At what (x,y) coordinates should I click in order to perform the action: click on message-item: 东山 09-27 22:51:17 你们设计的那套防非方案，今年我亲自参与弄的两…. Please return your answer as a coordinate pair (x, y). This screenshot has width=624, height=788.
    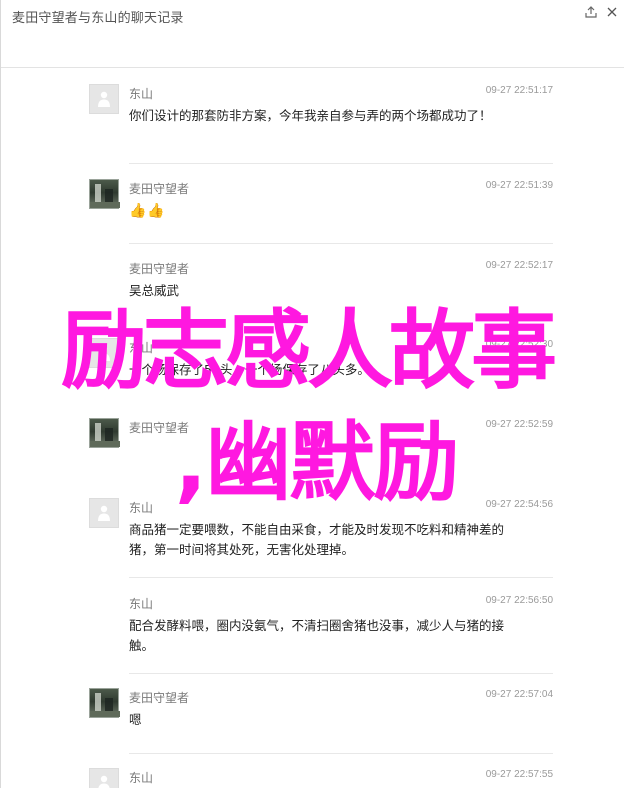
    Looking at the image, I should click on (321, 124).